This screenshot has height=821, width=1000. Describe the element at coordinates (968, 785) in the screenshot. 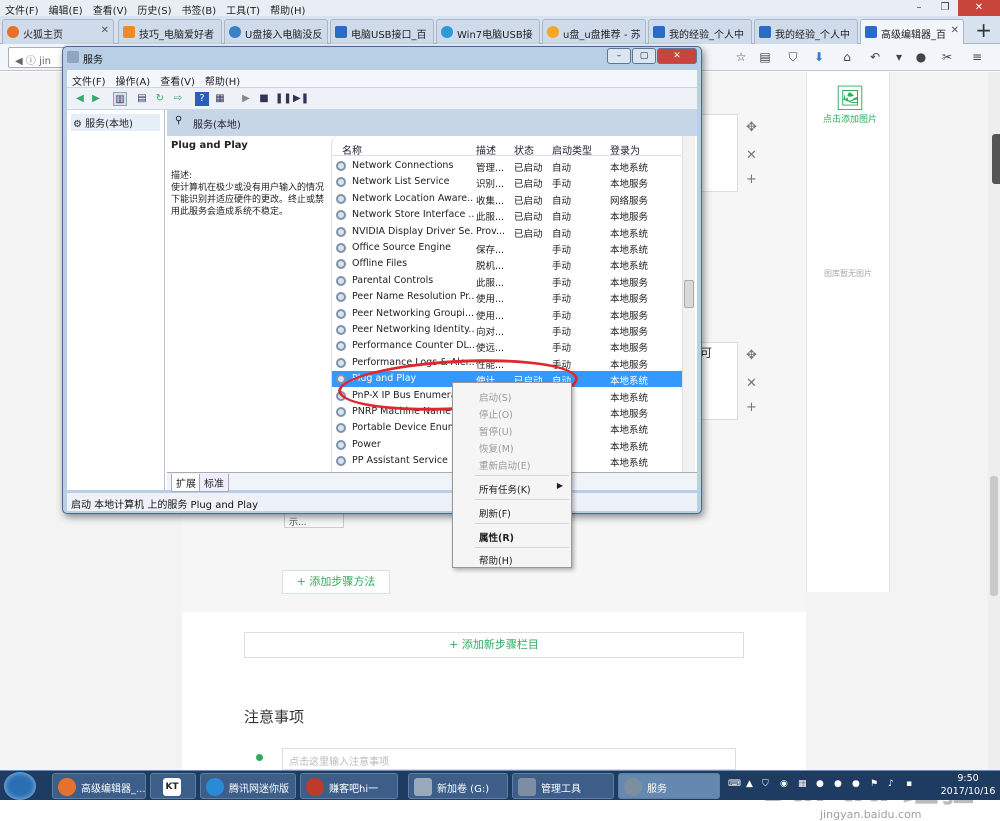

I see `clock: 9:50 2017/10/16` at that location.